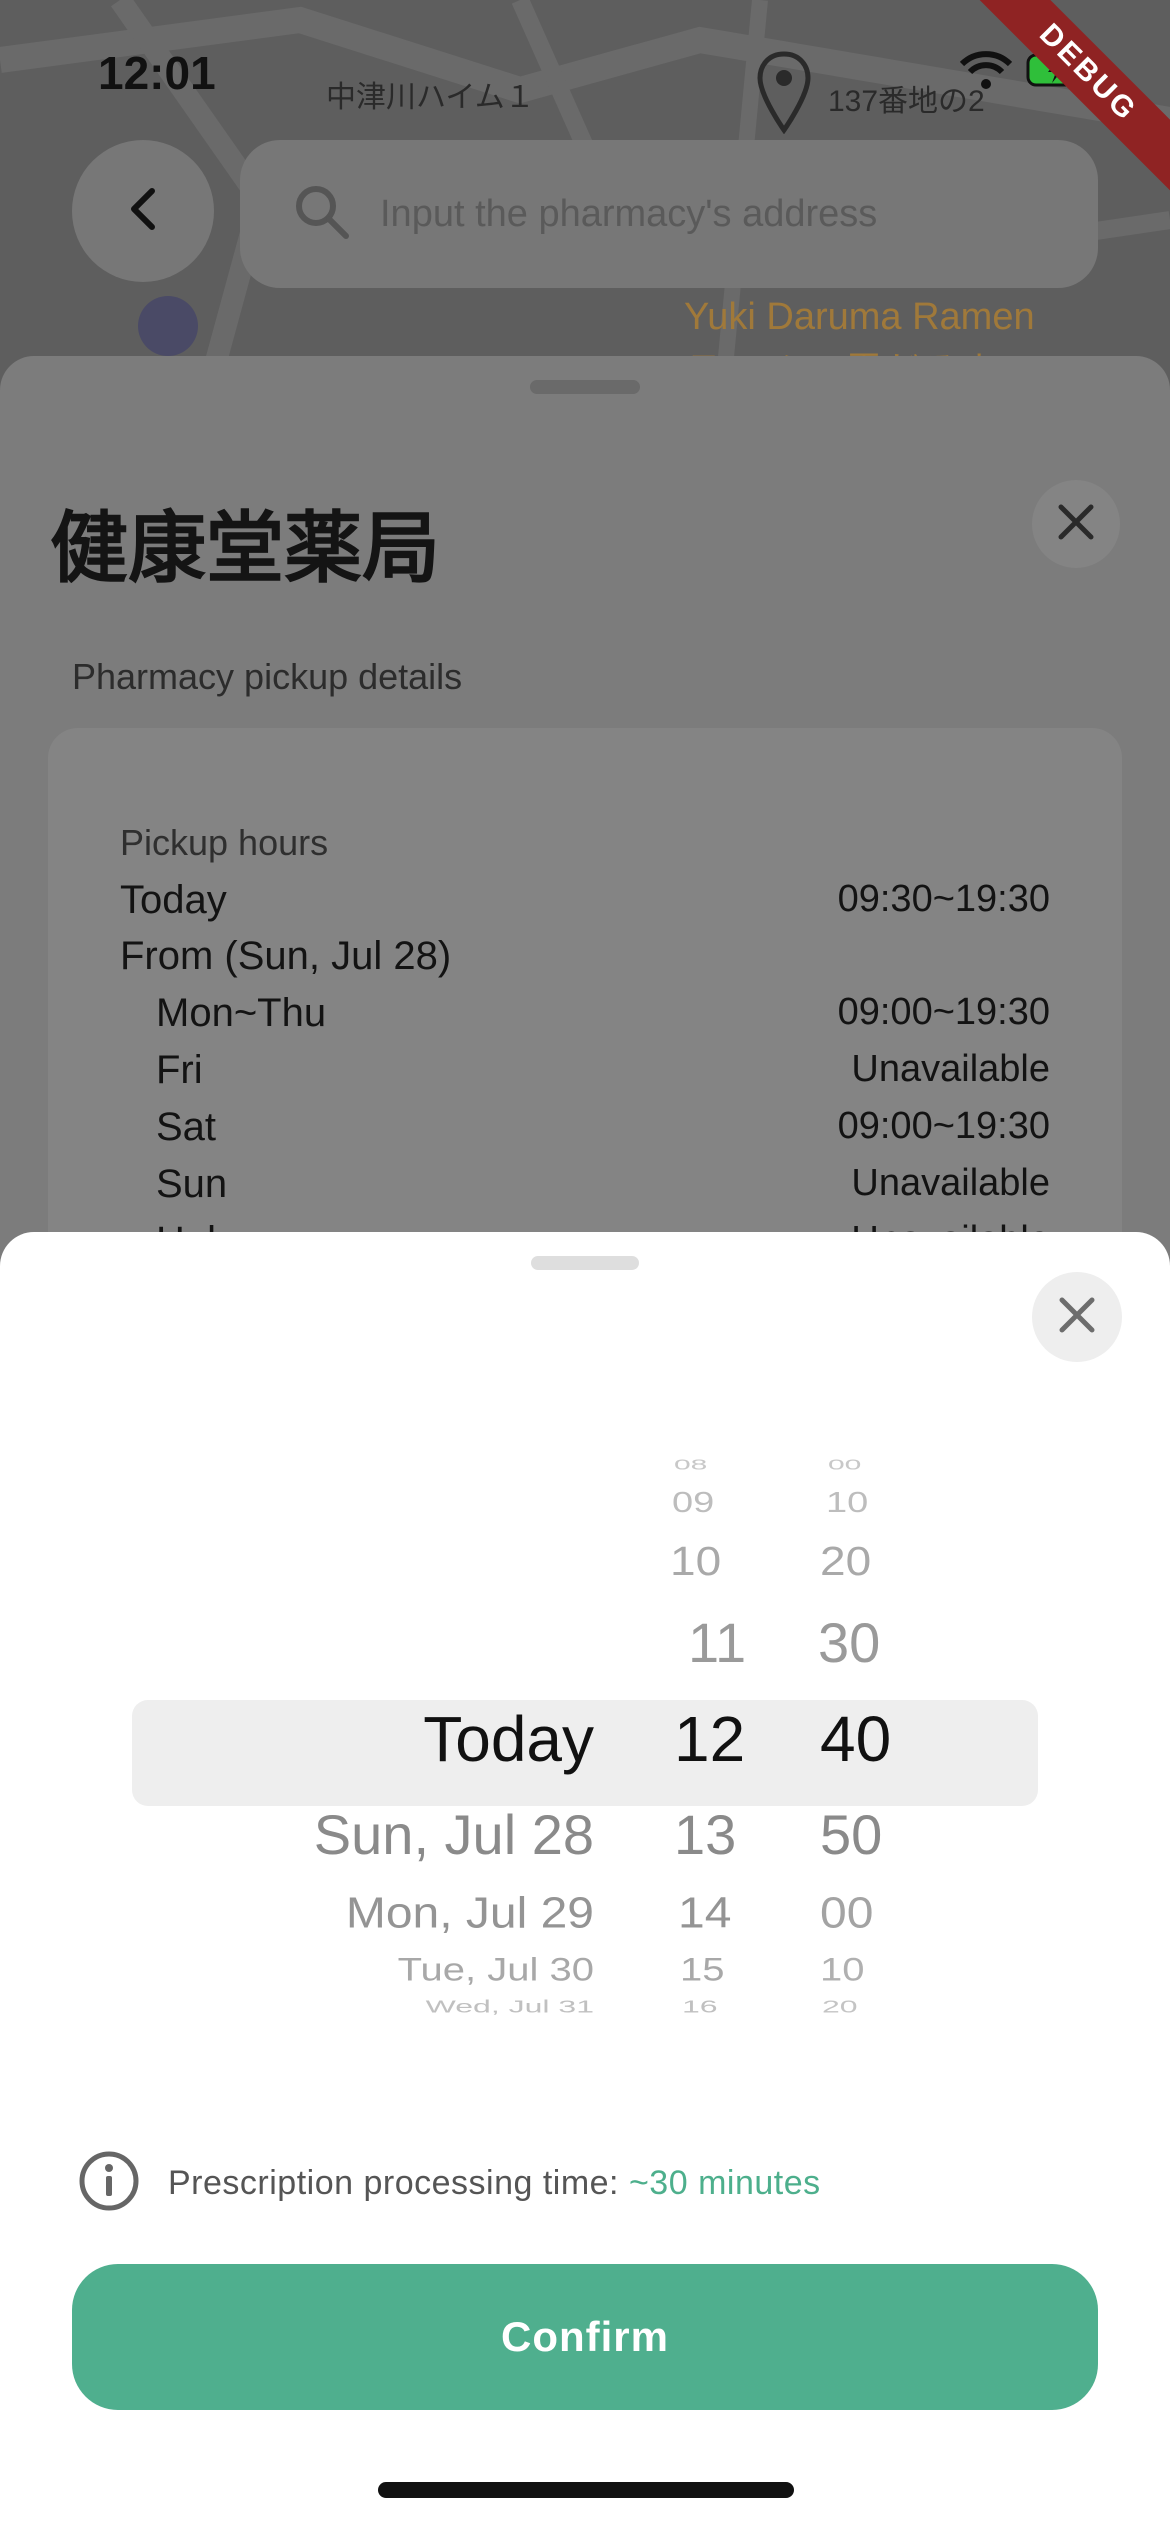  What do you see at coordinates (398, 2183) in the screenshot?
I see `processing-time-label: Prescription processing time:` at bounding box center [398, 2183].